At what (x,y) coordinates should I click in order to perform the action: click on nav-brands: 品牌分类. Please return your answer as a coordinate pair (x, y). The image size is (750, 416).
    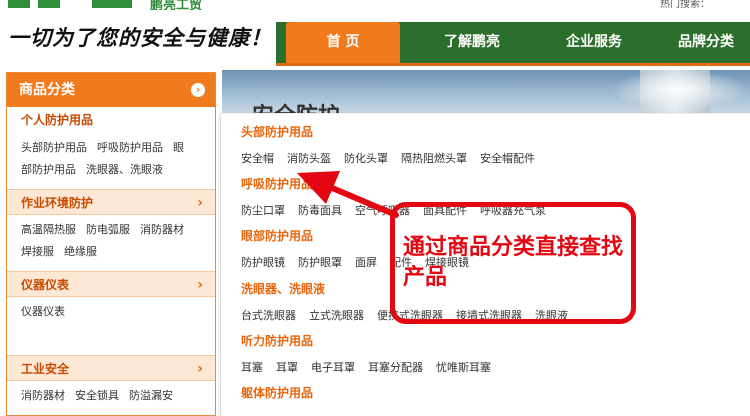
    Looking at the image, I should click on (703, 42).